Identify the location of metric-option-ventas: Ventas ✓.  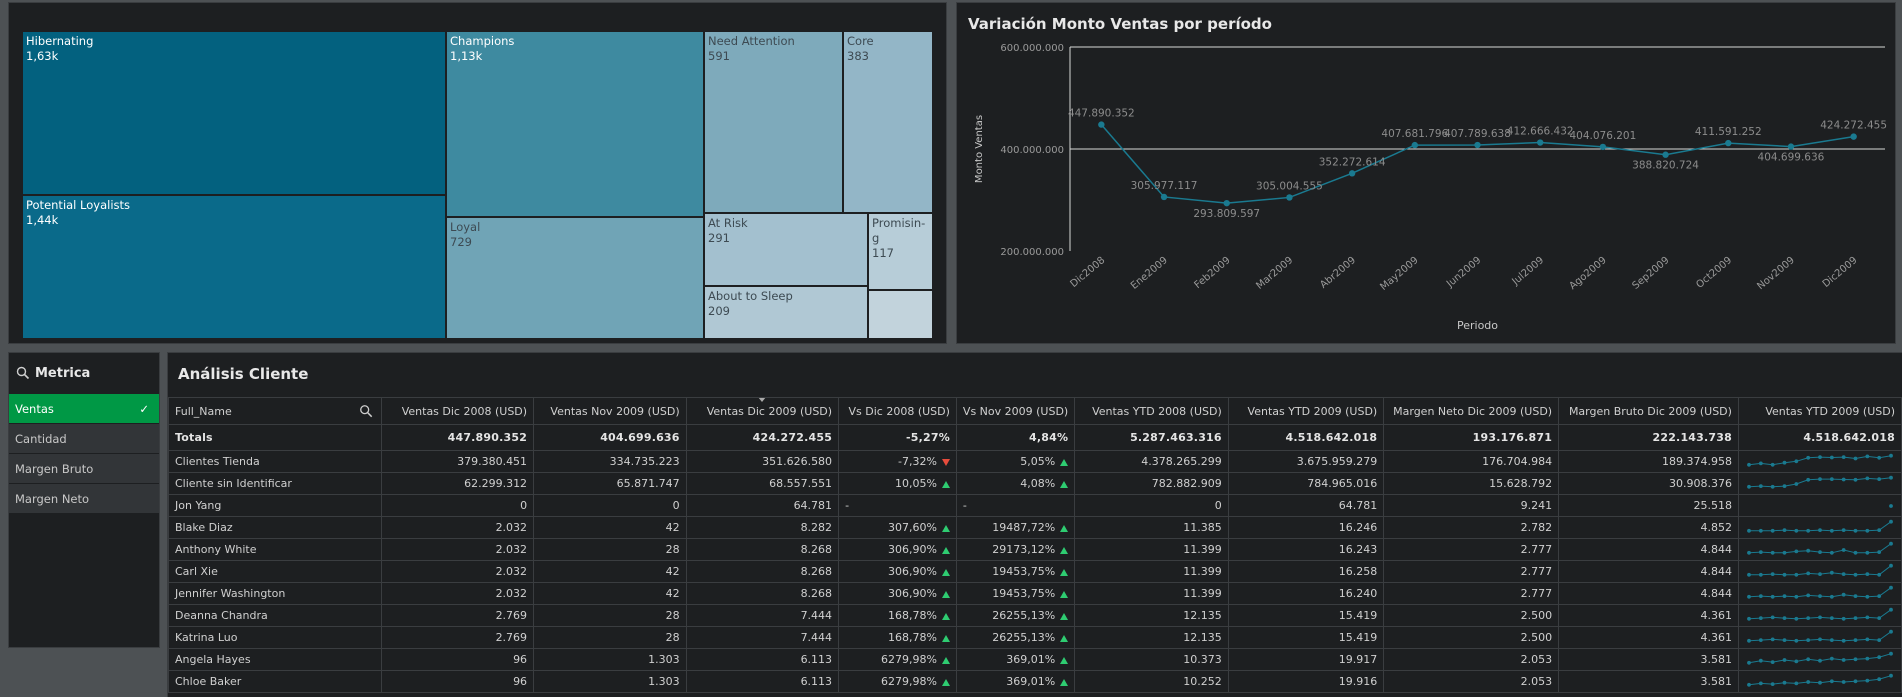
(84, 408).